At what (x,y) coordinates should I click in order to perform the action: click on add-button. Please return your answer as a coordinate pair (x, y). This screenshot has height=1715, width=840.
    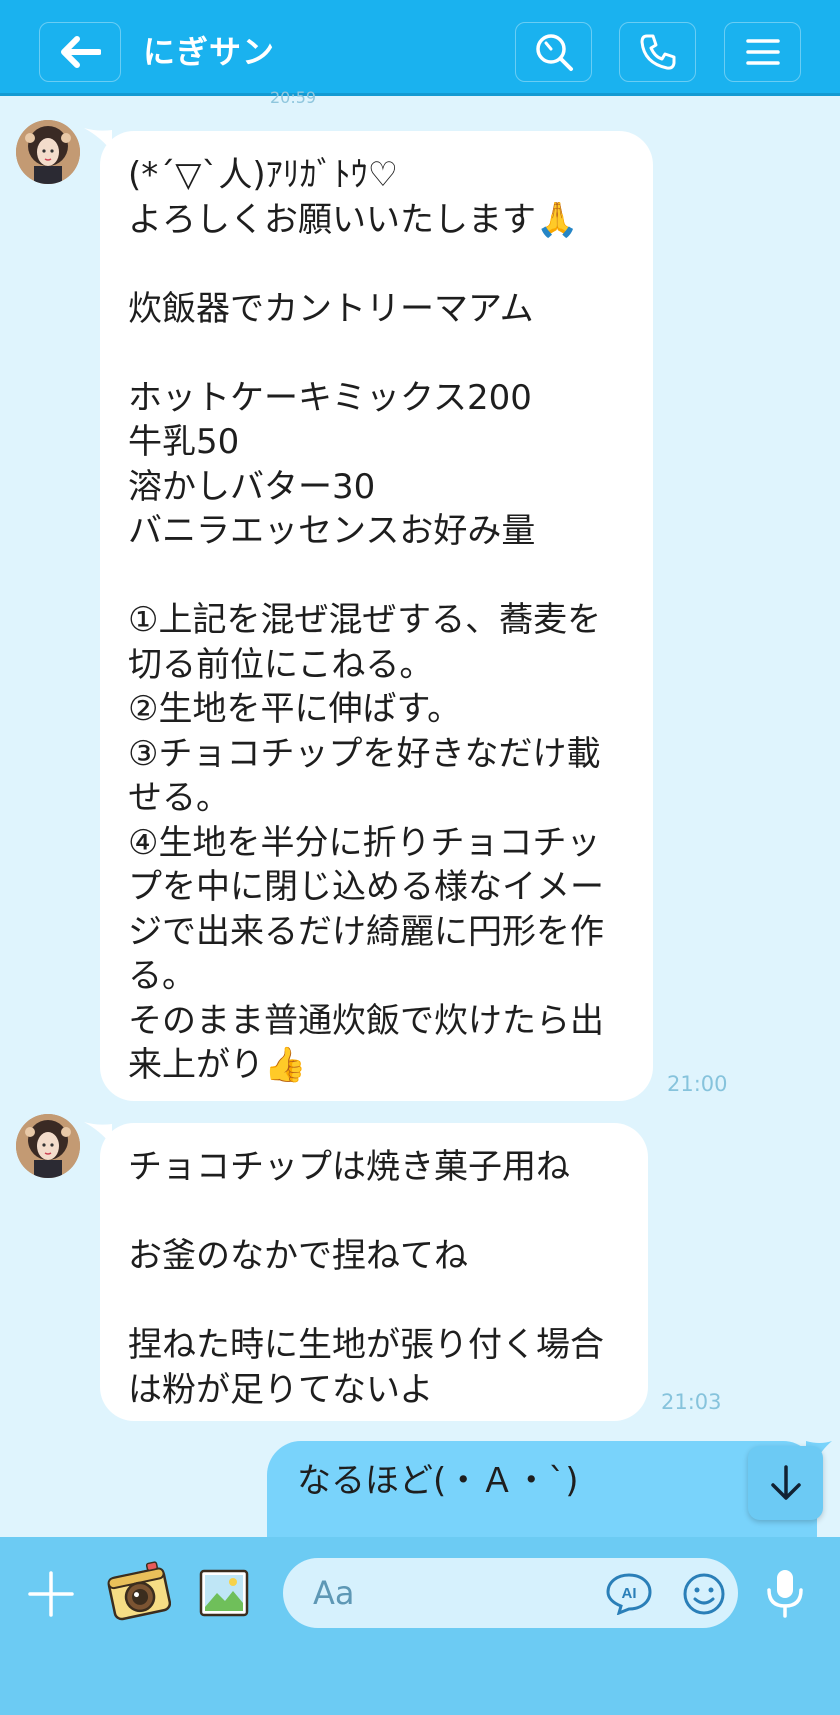
    Looking at the image, I should click on (51, 1594).